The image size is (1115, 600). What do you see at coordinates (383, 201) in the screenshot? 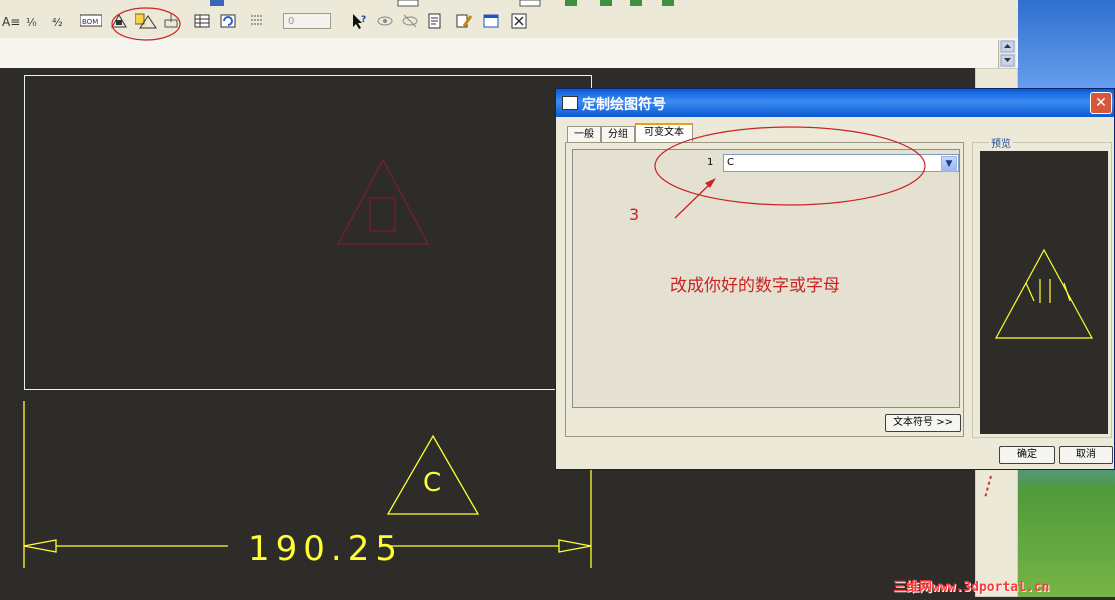
I see `faint-symbol-triangle` at bounding box center [383, 201].